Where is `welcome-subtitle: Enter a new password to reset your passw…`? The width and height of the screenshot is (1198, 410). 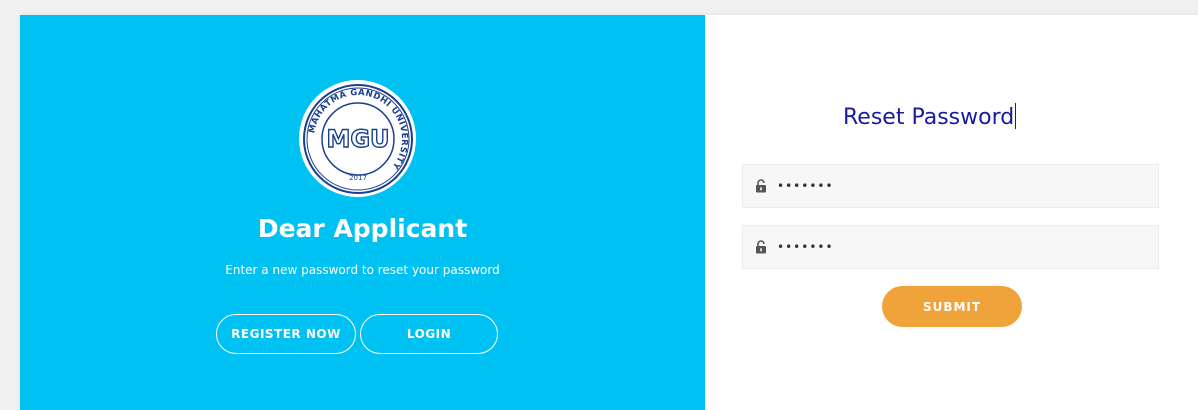
welcome-subtitle: Enter a new password to reset your passw… is located at coordinates (362, 270).